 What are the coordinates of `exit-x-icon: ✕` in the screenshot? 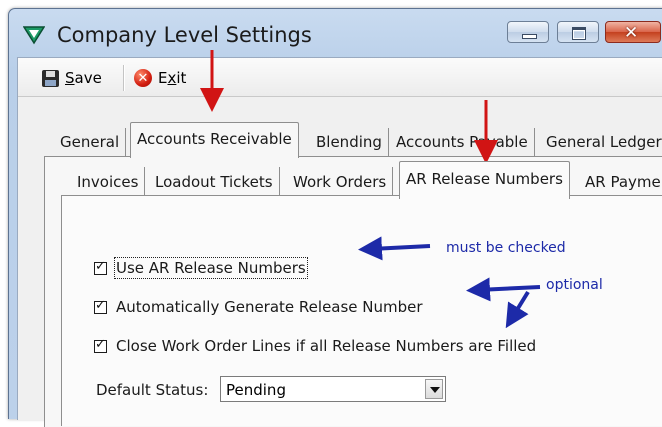 It's located at (143, 78).